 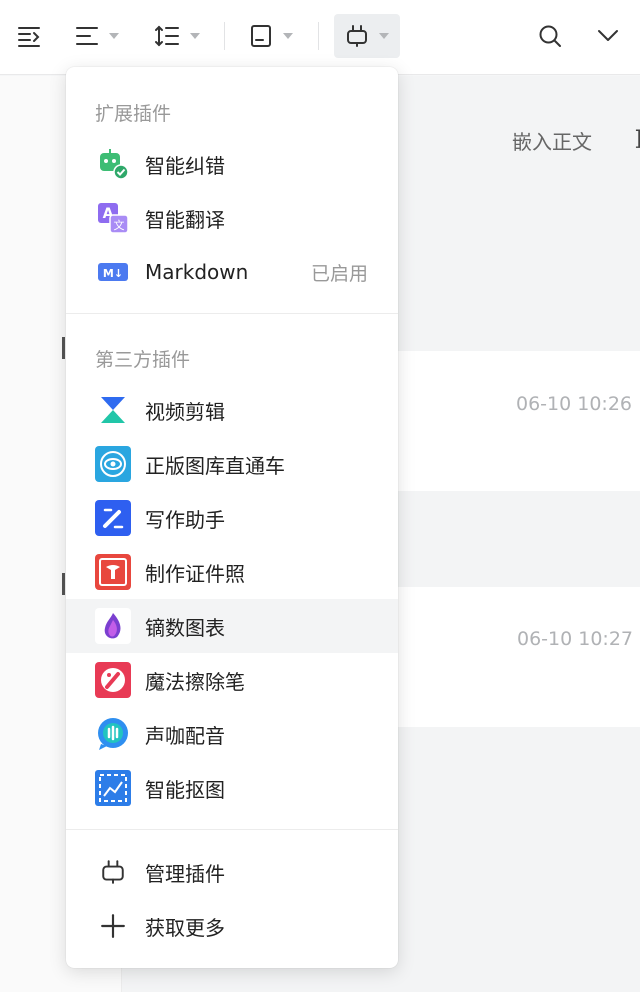 What do you see at coordinates (113, 518) in the screenshot?
I see `writing-assistant-icon` at bounding box center [113, 518].